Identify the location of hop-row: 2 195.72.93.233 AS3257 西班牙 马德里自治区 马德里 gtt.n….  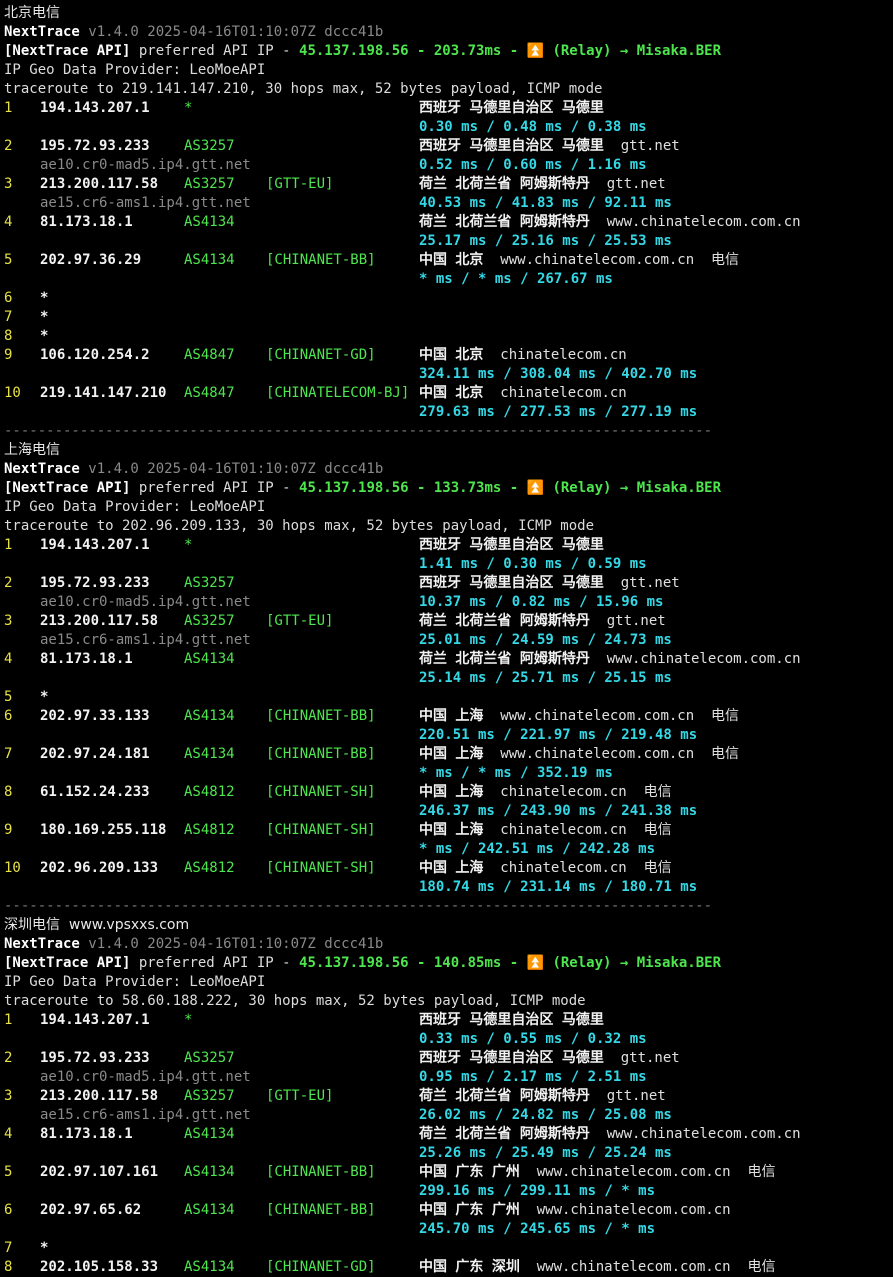
(448, 583).